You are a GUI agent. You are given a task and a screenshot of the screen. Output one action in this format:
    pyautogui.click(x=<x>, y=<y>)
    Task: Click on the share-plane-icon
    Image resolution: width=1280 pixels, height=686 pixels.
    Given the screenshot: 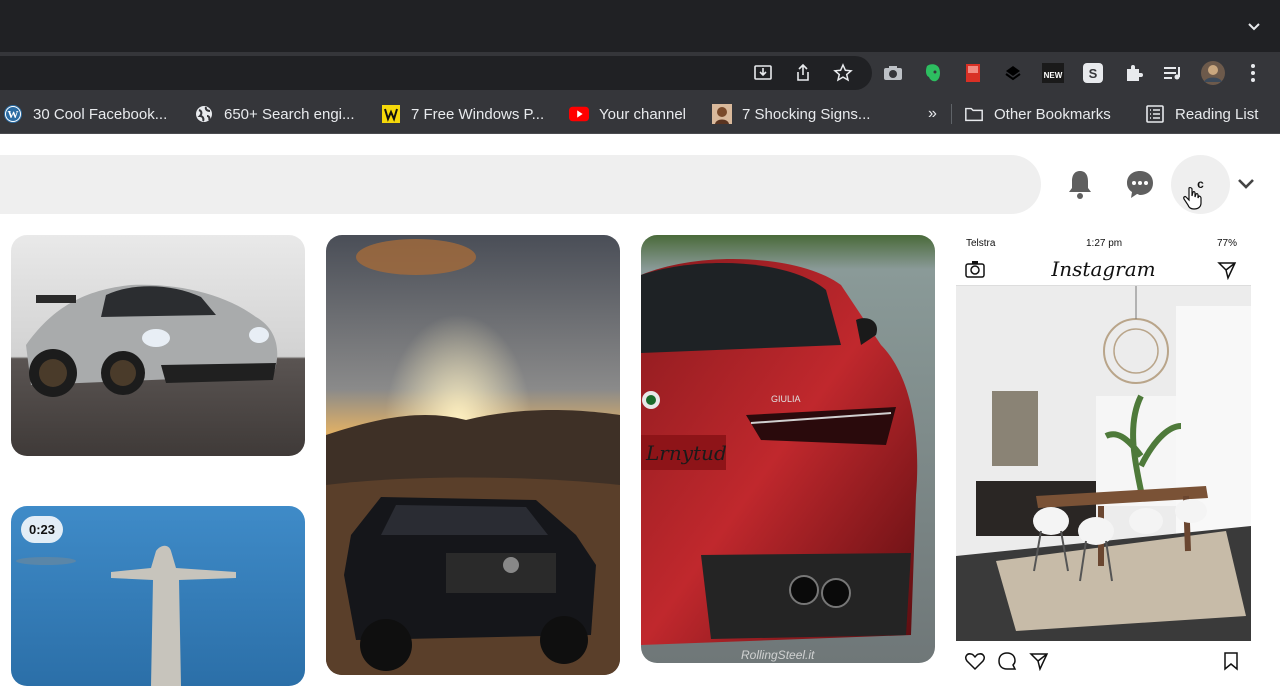 What is the action you would take?
    pyautogui.click(x=1039, y=662)
    